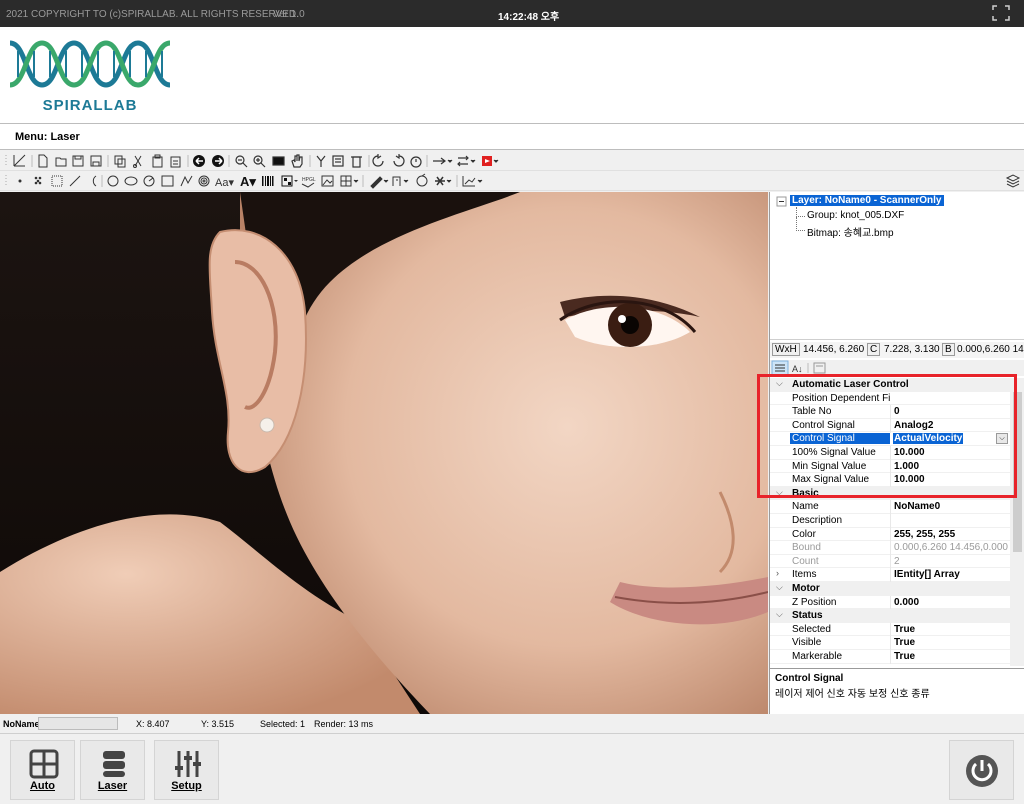 This screenshot has height=804, width=1024. What do you see at coordinates (855, 215) in the screenshot?
I see `tree-node-group: Group: knot_005.DXF` at bounding box center [855, 215].